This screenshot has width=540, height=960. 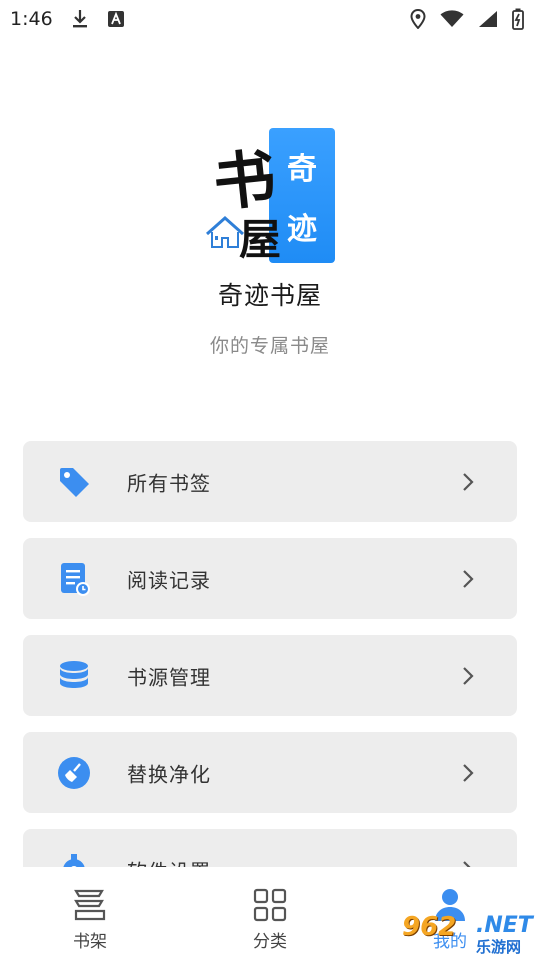 What do you see at coordinates (452, 19) in the screenshot?
I see `wifi-icon` at bounding box center [452, 19].